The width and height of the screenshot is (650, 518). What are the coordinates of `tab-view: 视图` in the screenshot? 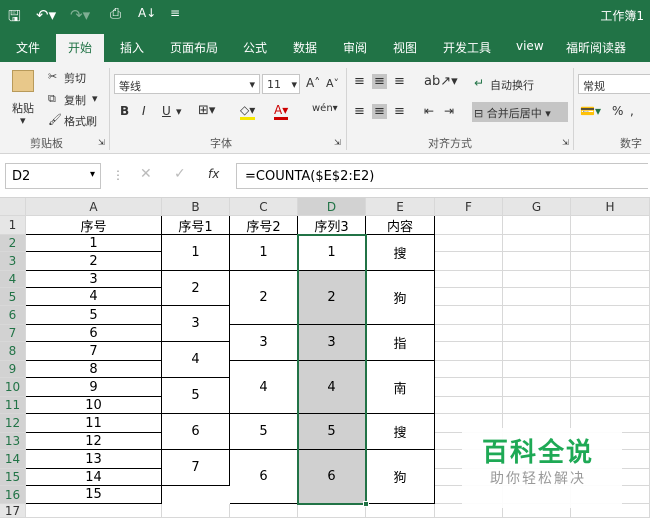 It's located at (405, 47).